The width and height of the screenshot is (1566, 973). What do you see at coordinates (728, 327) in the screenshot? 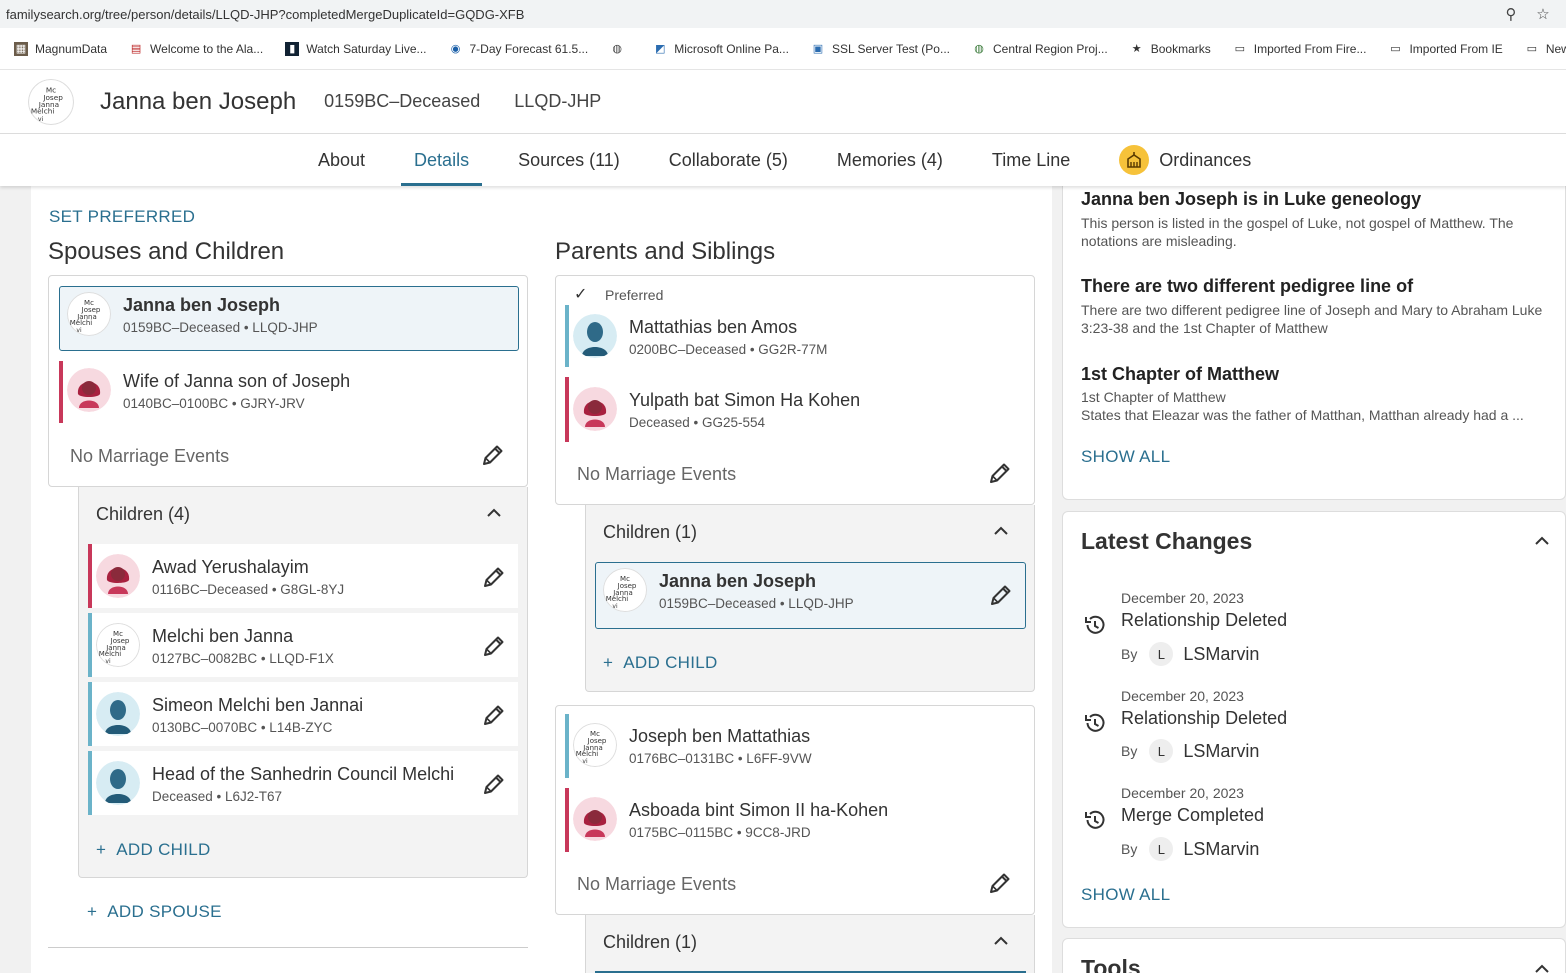
I see `father-name: Mattathias ben Amos` at bounding box center [728, 327].